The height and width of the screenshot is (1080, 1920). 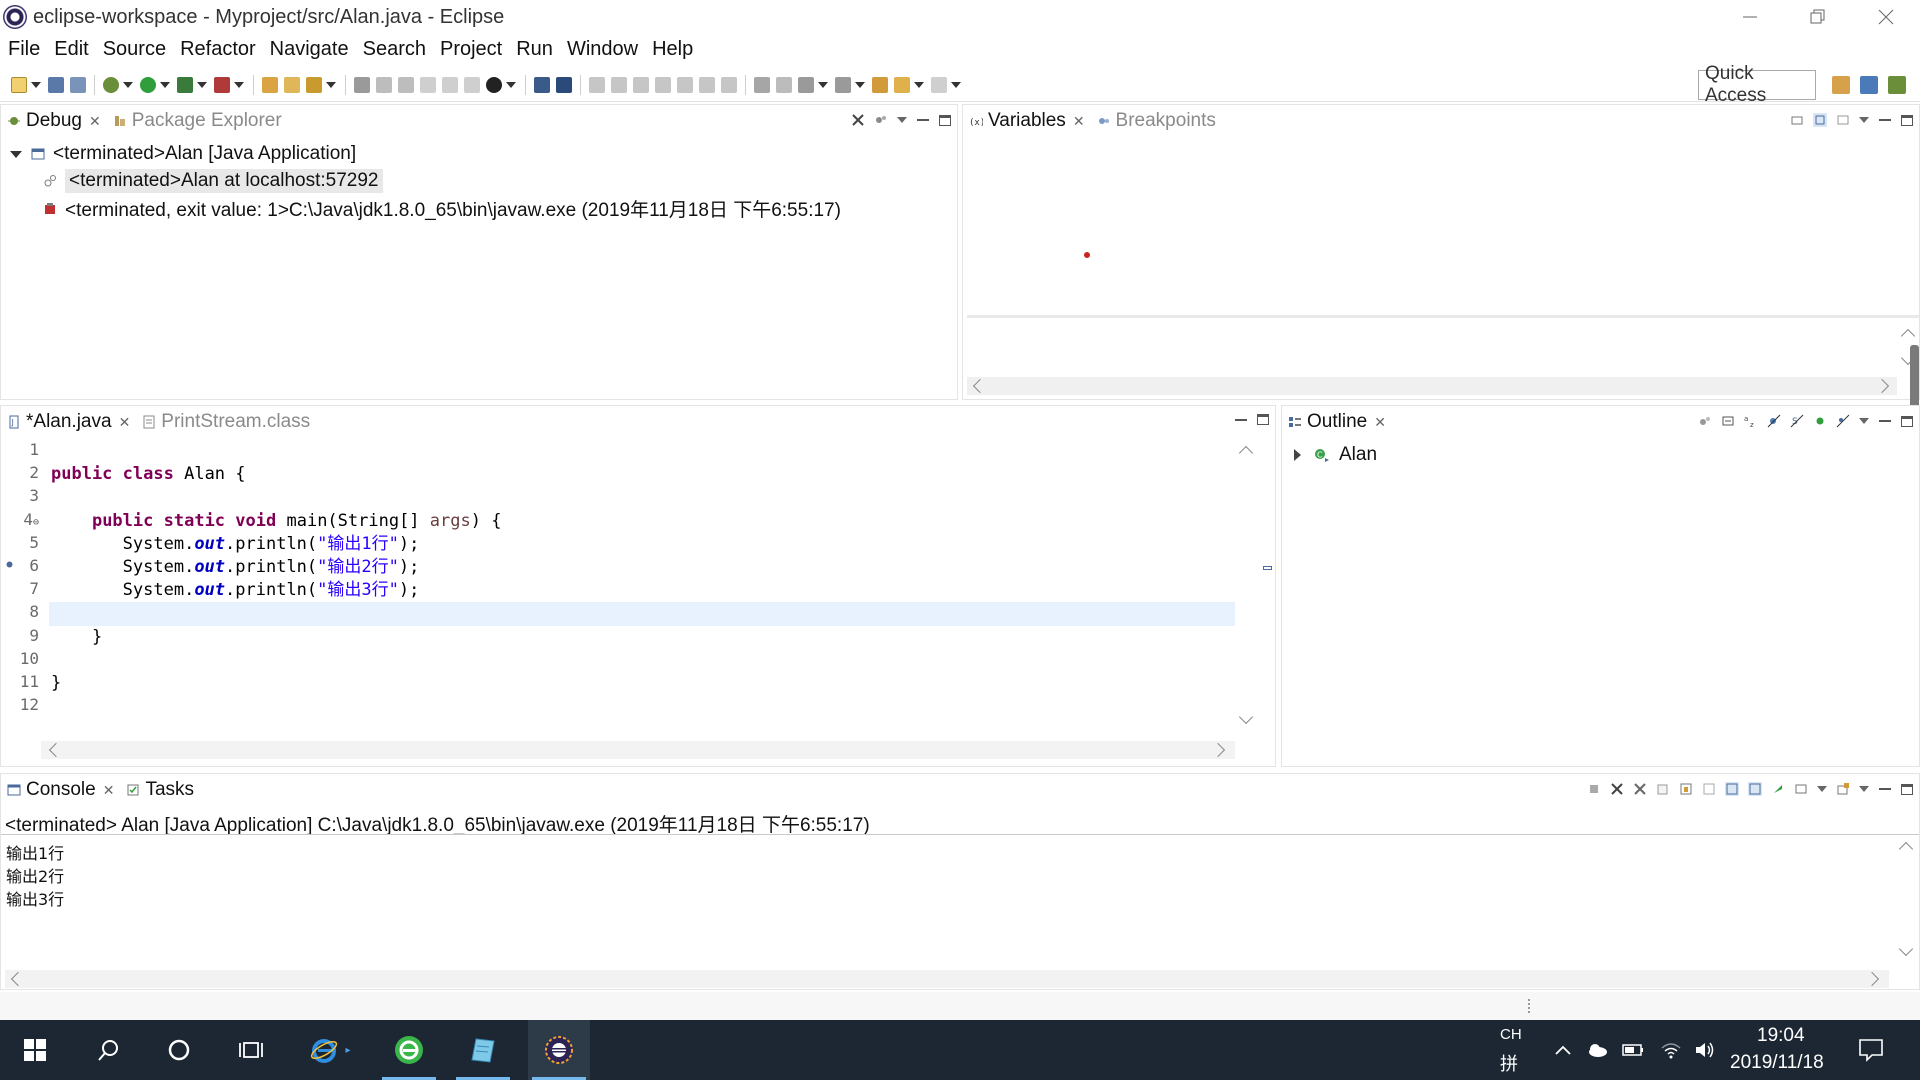 What do you see at coordinates (109, 1050) in the screenshot?
I see `search-button` at bounding box center [109, 1050].